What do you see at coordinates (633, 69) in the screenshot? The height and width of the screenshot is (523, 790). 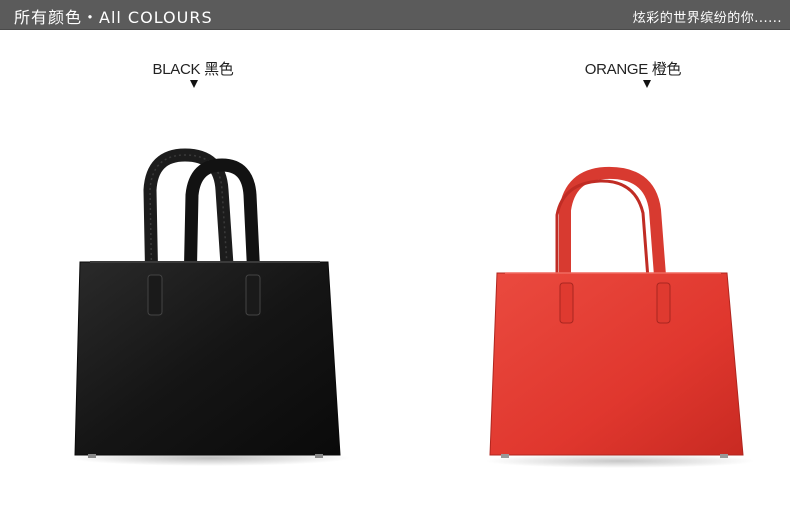 I see `variant-label-orange: ORANGE 橙色` at bounding box center [633, 69].